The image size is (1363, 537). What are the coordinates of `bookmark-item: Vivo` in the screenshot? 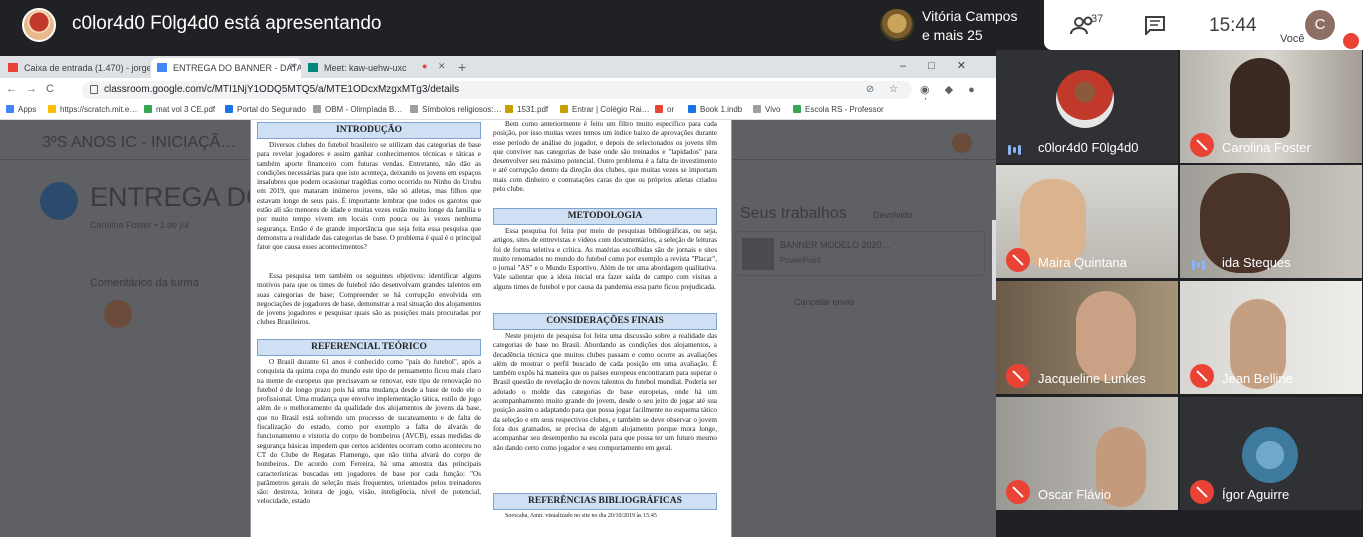 It's located at (766, 109).